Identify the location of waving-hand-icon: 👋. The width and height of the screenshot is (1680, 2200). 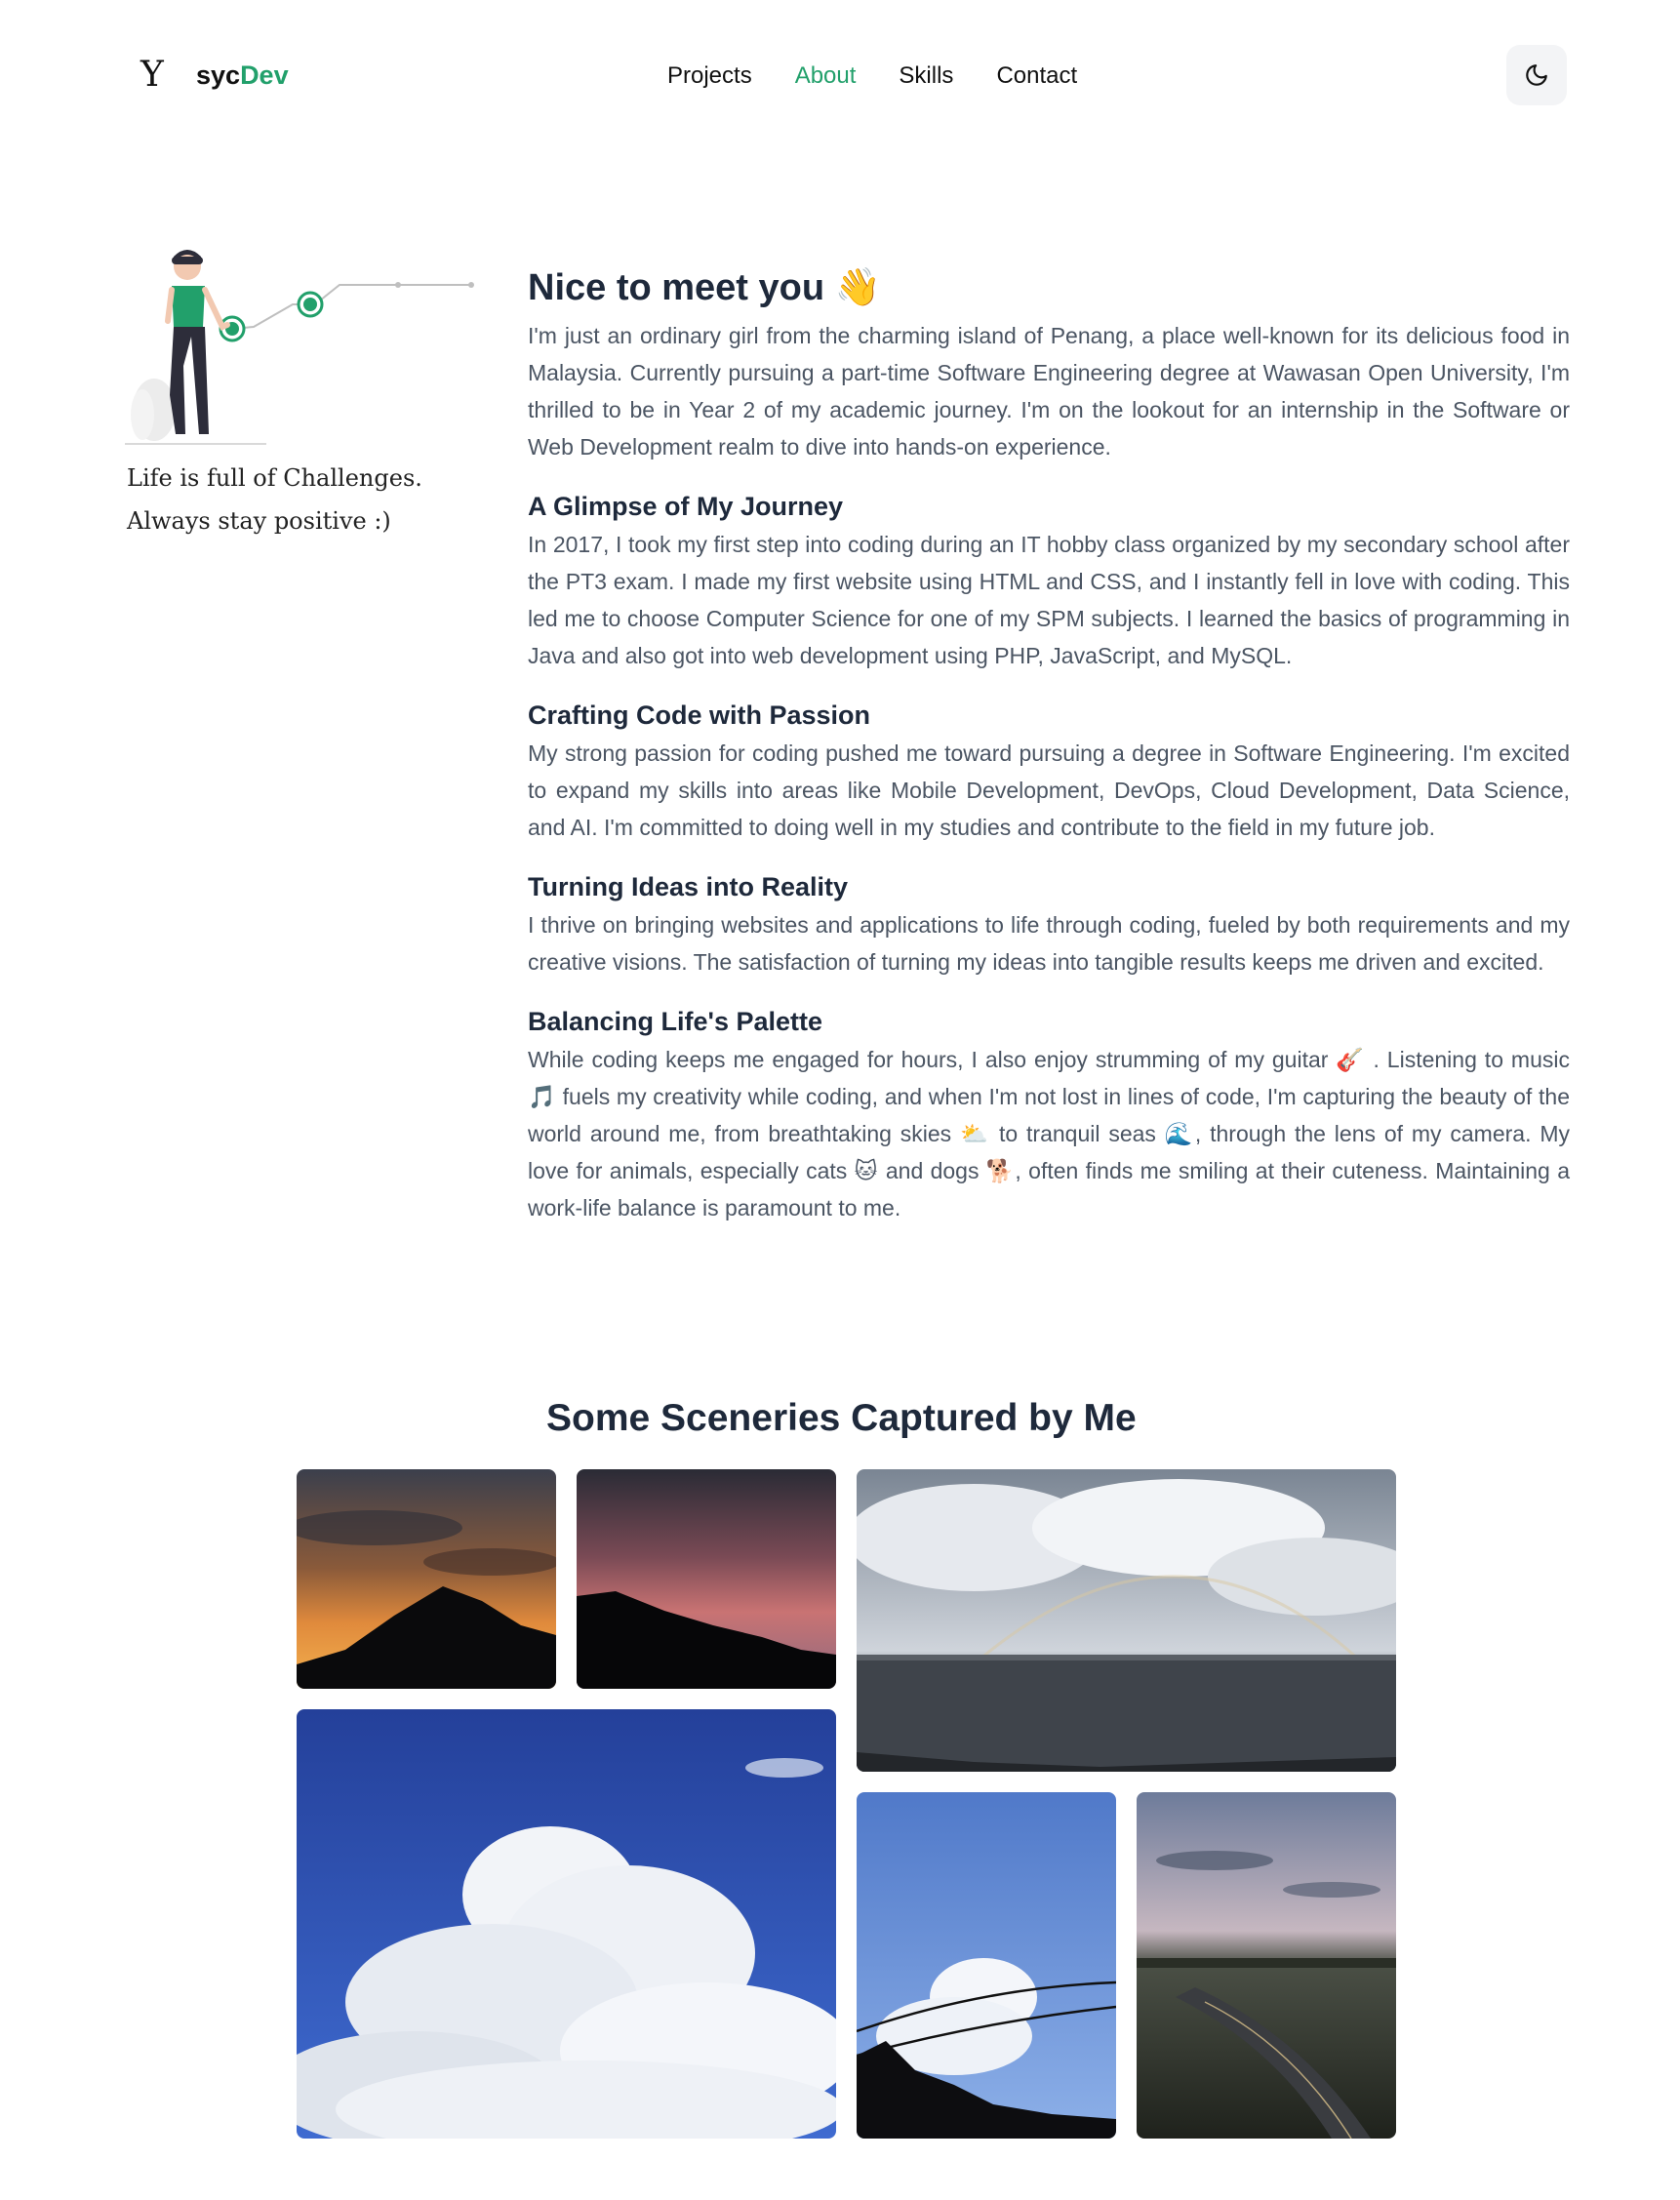
(857, 287).